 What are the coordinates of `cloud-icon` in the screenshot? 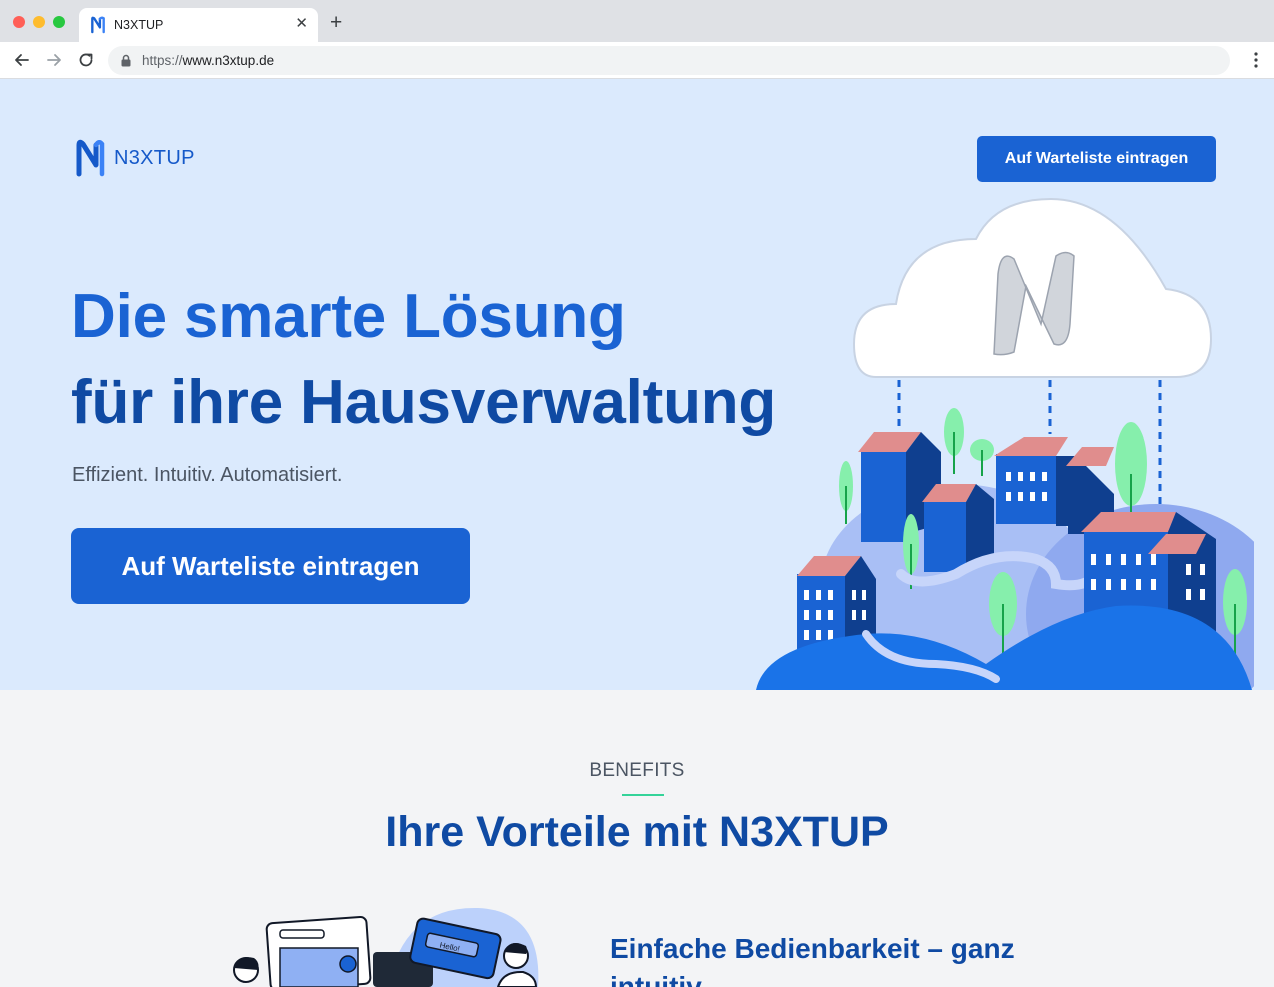 It's located at (1032, 287).